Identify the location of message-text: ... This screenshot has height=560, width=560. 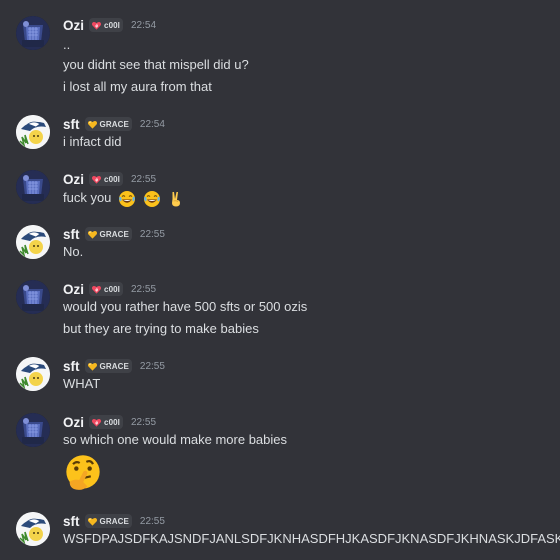
(67, 44).